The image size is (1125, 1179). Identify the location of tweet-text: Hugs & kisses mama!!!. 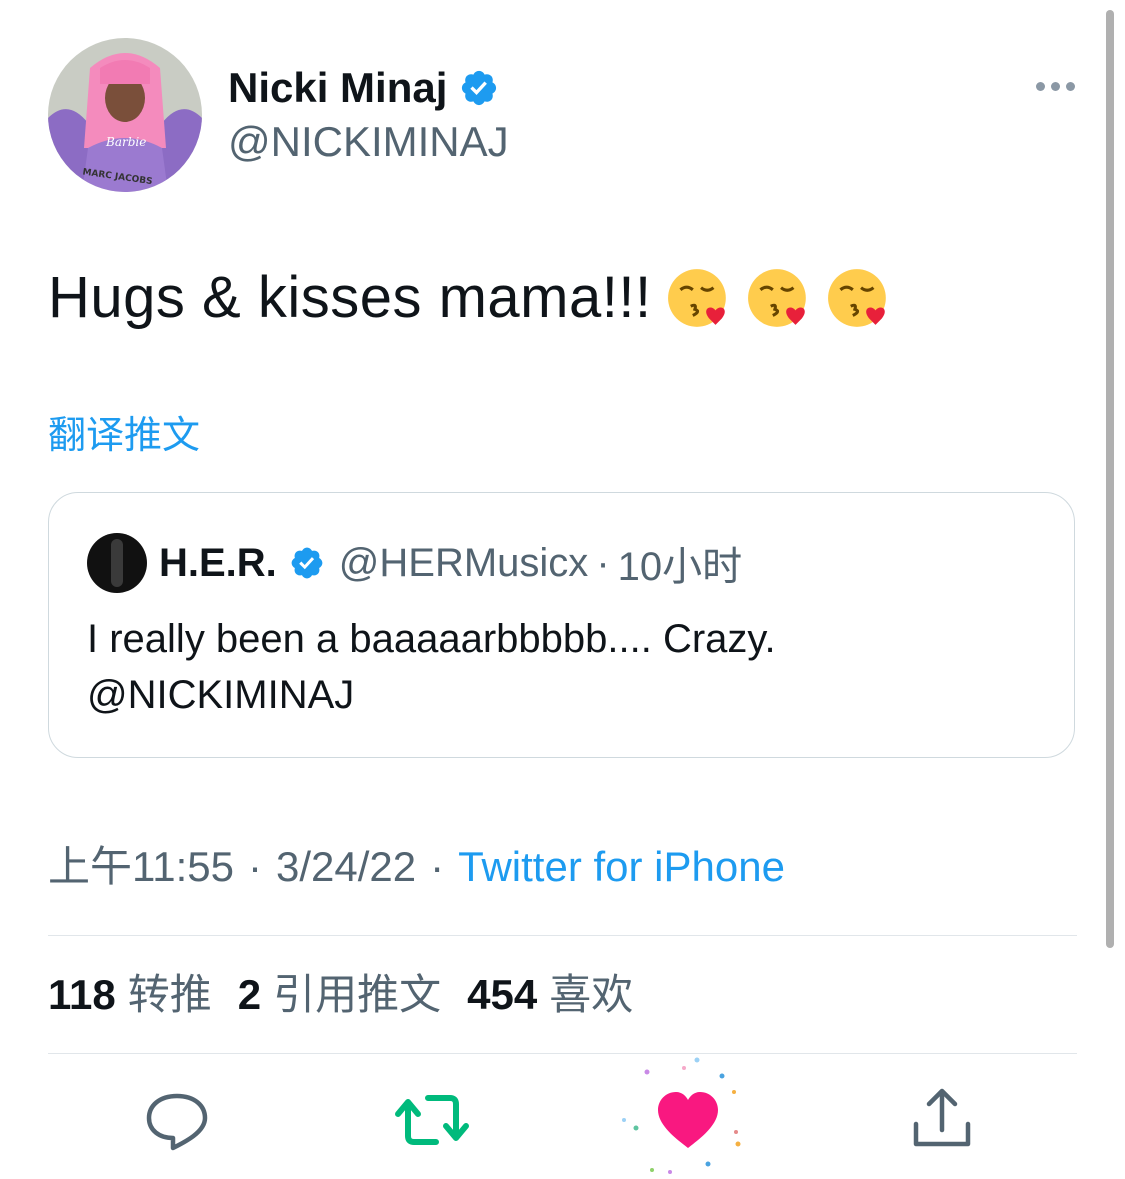
(350, 297).